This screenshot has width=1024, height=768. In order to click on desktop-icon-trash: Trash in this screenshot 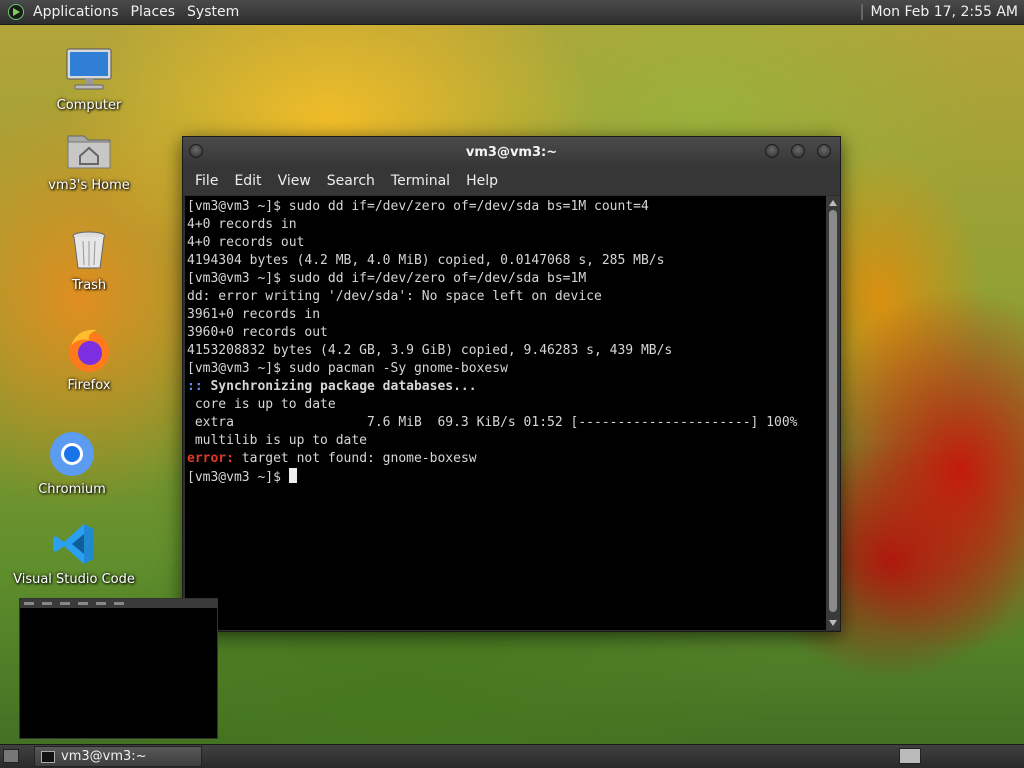, I will do `click(89, 259)`.